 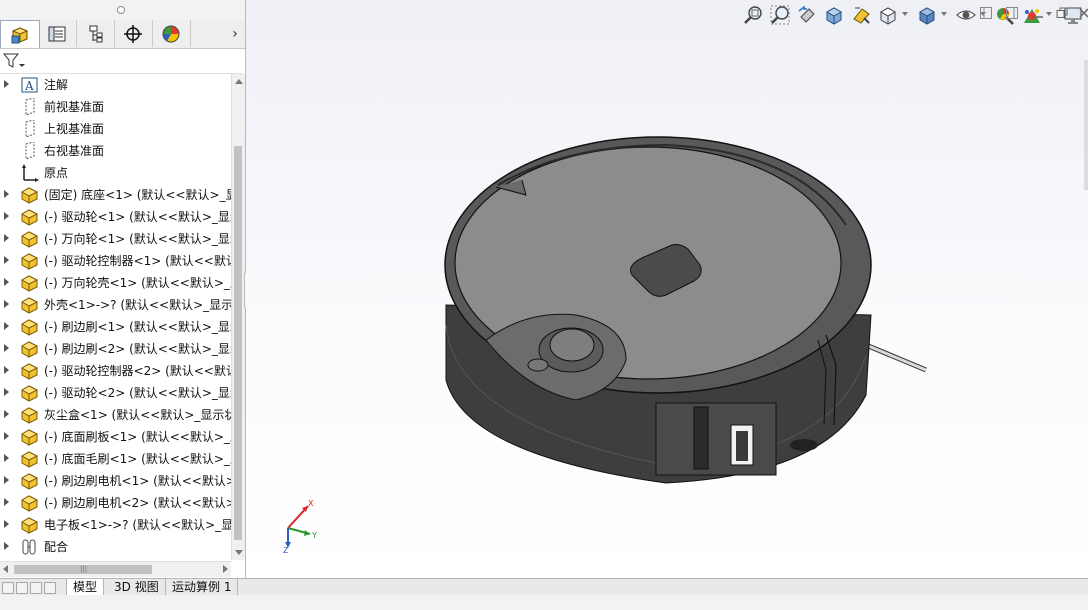 What do you see at coordinates (137, 349) in the screenshot?
I see `tree-item-label: (-) 刷边刷<2> (默认<<默认>_显示` at bounding box center [137, 349].